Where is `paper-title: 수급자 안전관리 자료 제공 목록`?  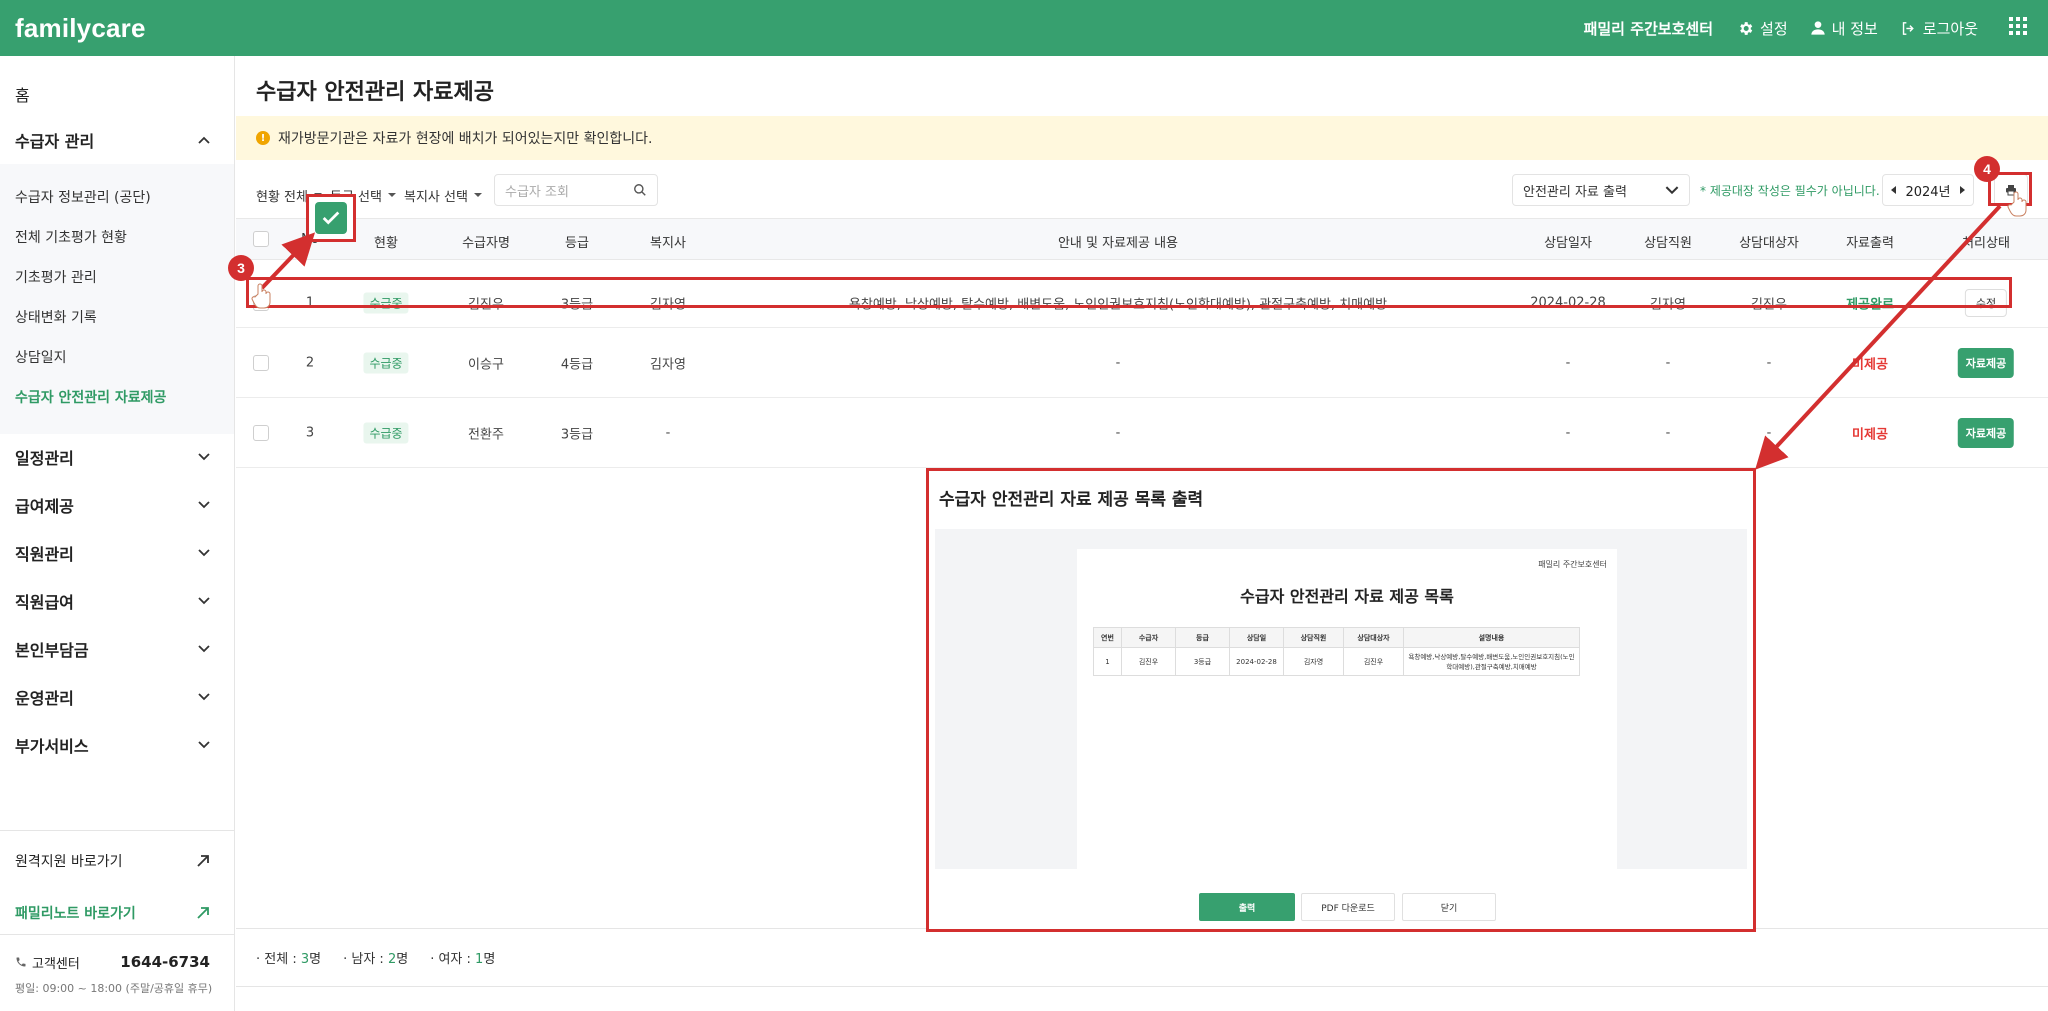
paper-title: 수급자 안전관리 자료 제공 목록 is located at coordinates (1347, 596).